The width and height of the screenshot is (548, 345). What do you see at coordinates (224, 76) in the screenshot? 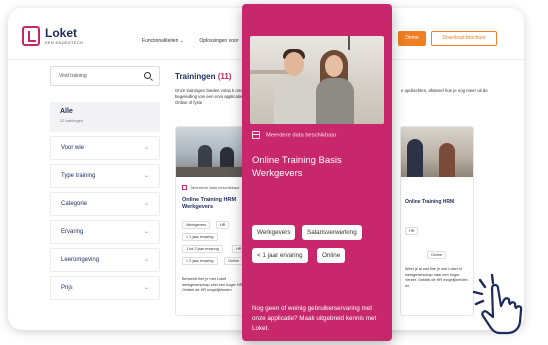
I see `training-count: (11)` at bounding box center [224, 76].